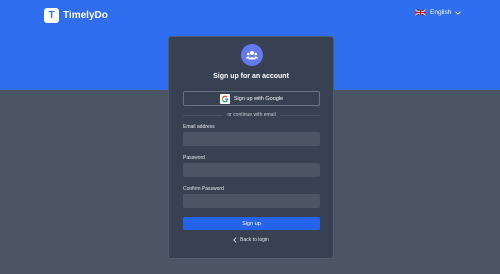  Describe the element at coordinates (251, 201) in the screenshot. I see `confirm-password-field` at that location.